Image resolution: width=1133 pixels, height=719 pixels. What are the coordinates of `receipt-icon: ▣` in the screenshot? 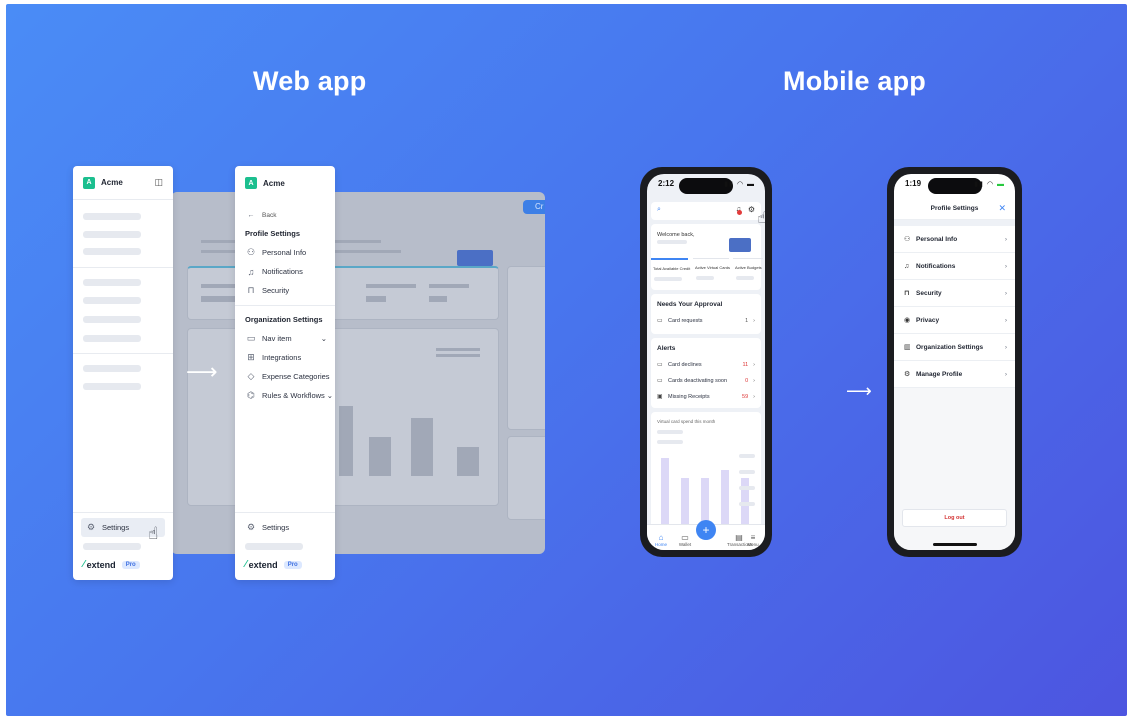 It's located at (660, 397).